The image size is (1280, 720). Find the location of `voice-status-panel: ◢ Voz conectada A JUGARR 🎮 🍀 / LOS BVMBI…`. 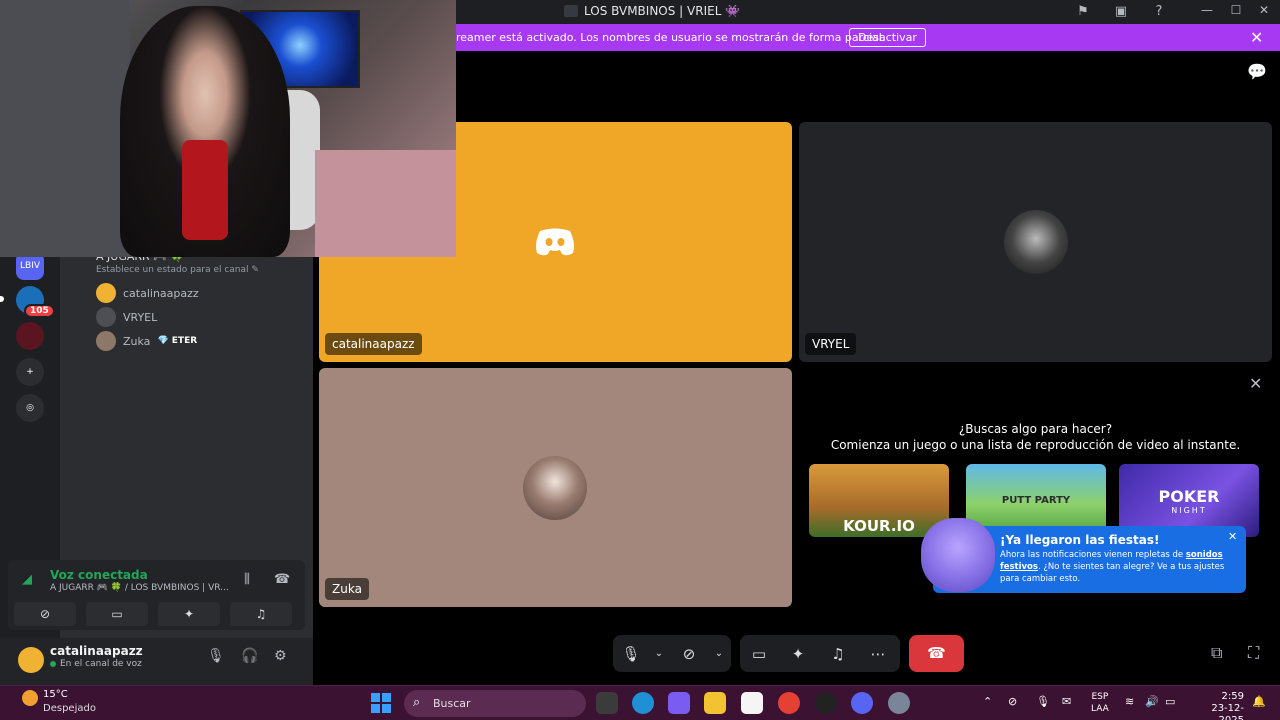

voice-status-panel: ◢ Voz conectada A JUGARR 🎮 🍀 / LOS BVMBI… is located at coordinates (156, 595).